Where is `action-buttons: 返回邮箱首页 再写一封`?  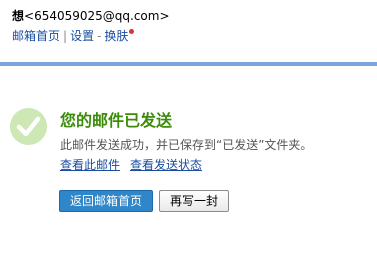 action-buttons: 返回邮箱首页 再写一封 is located at coordinates (144, 201).